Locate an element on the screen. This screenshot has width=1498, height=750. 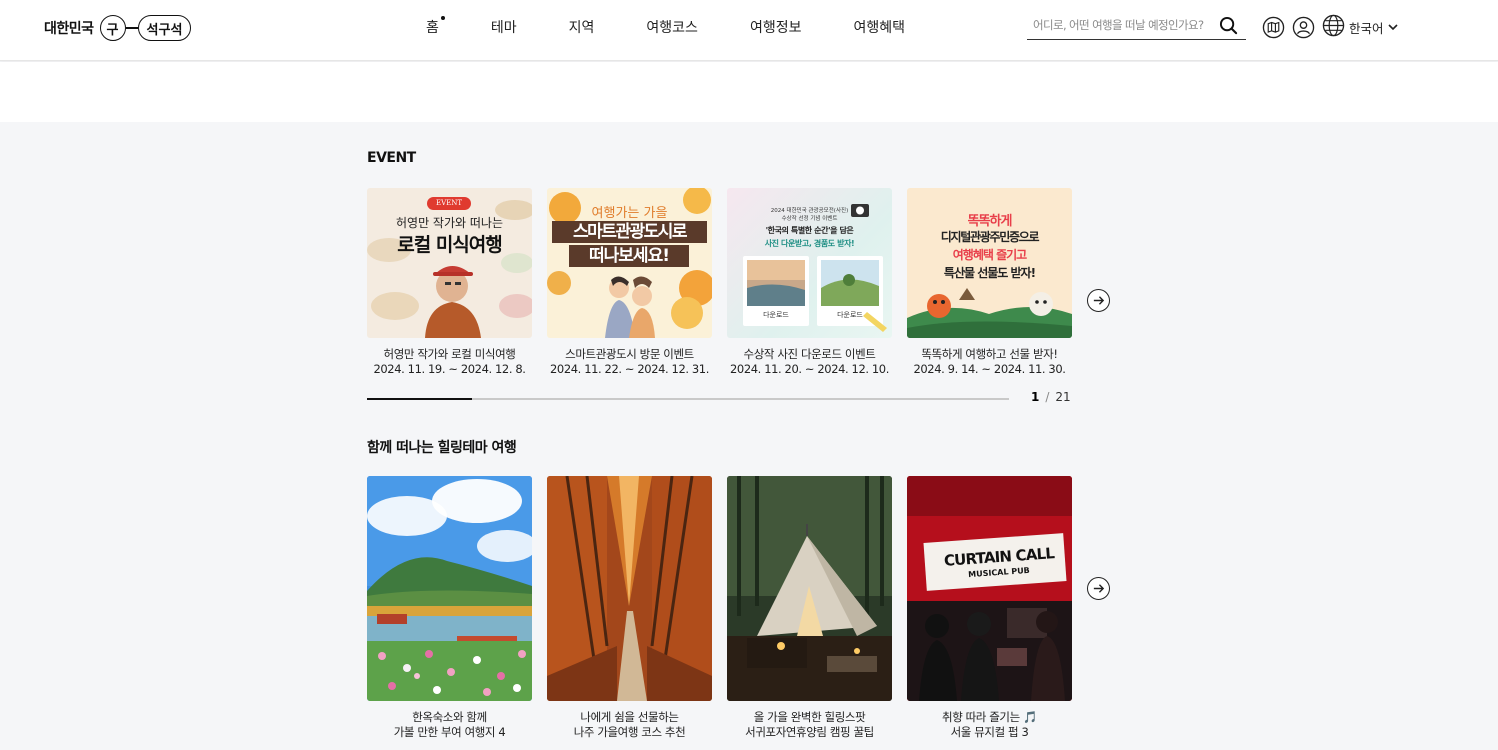
theme-line: 서귀포자연휴양림 캠핑 꿀팁 is located at coordinates (809, 732).